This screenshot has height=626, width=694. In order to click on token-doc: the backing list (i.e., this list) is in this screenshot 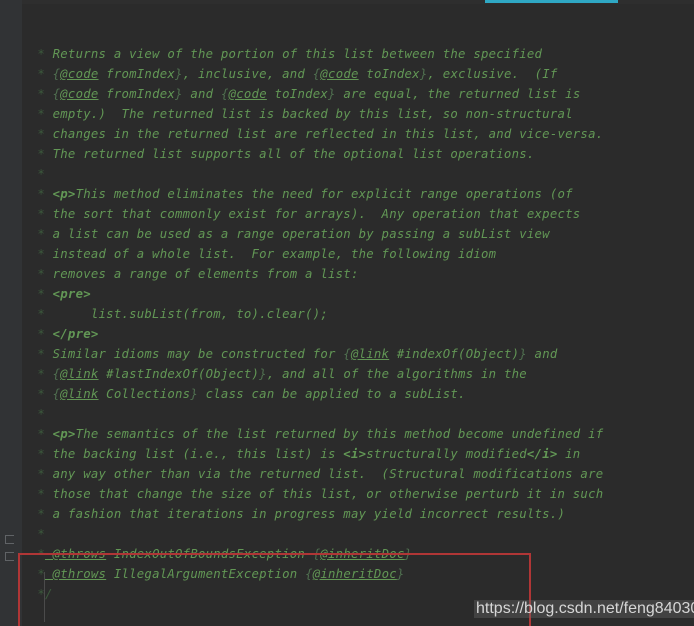, I will do `click(194, 454)`.